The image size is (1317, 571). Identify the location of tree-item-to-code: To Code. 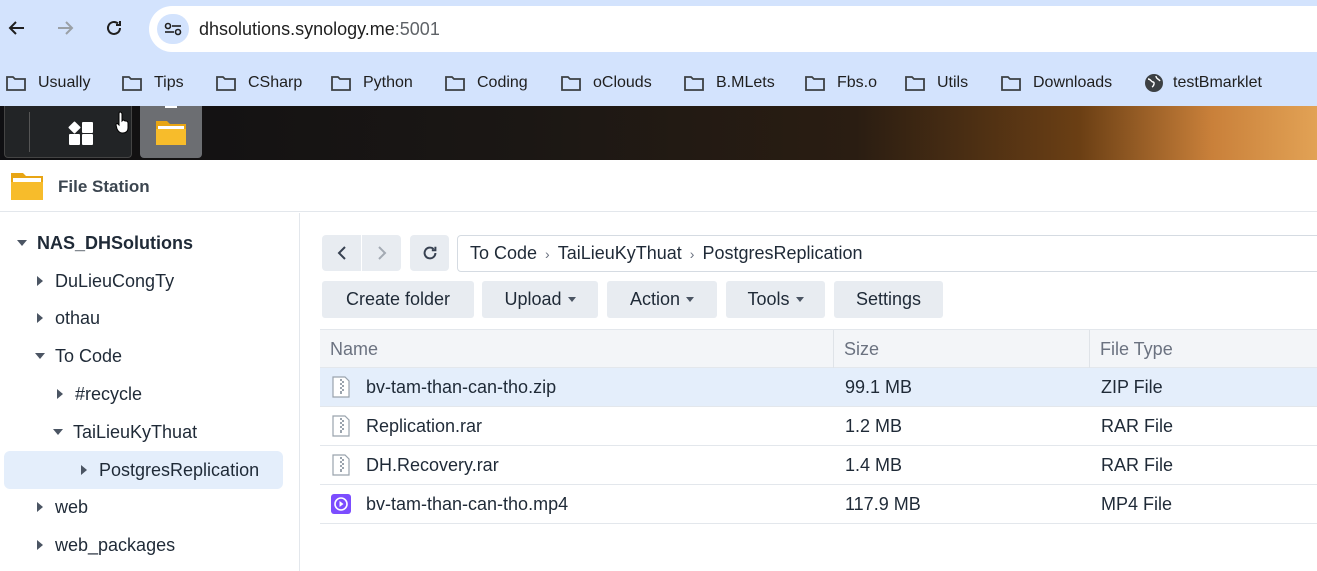
(78, 356).